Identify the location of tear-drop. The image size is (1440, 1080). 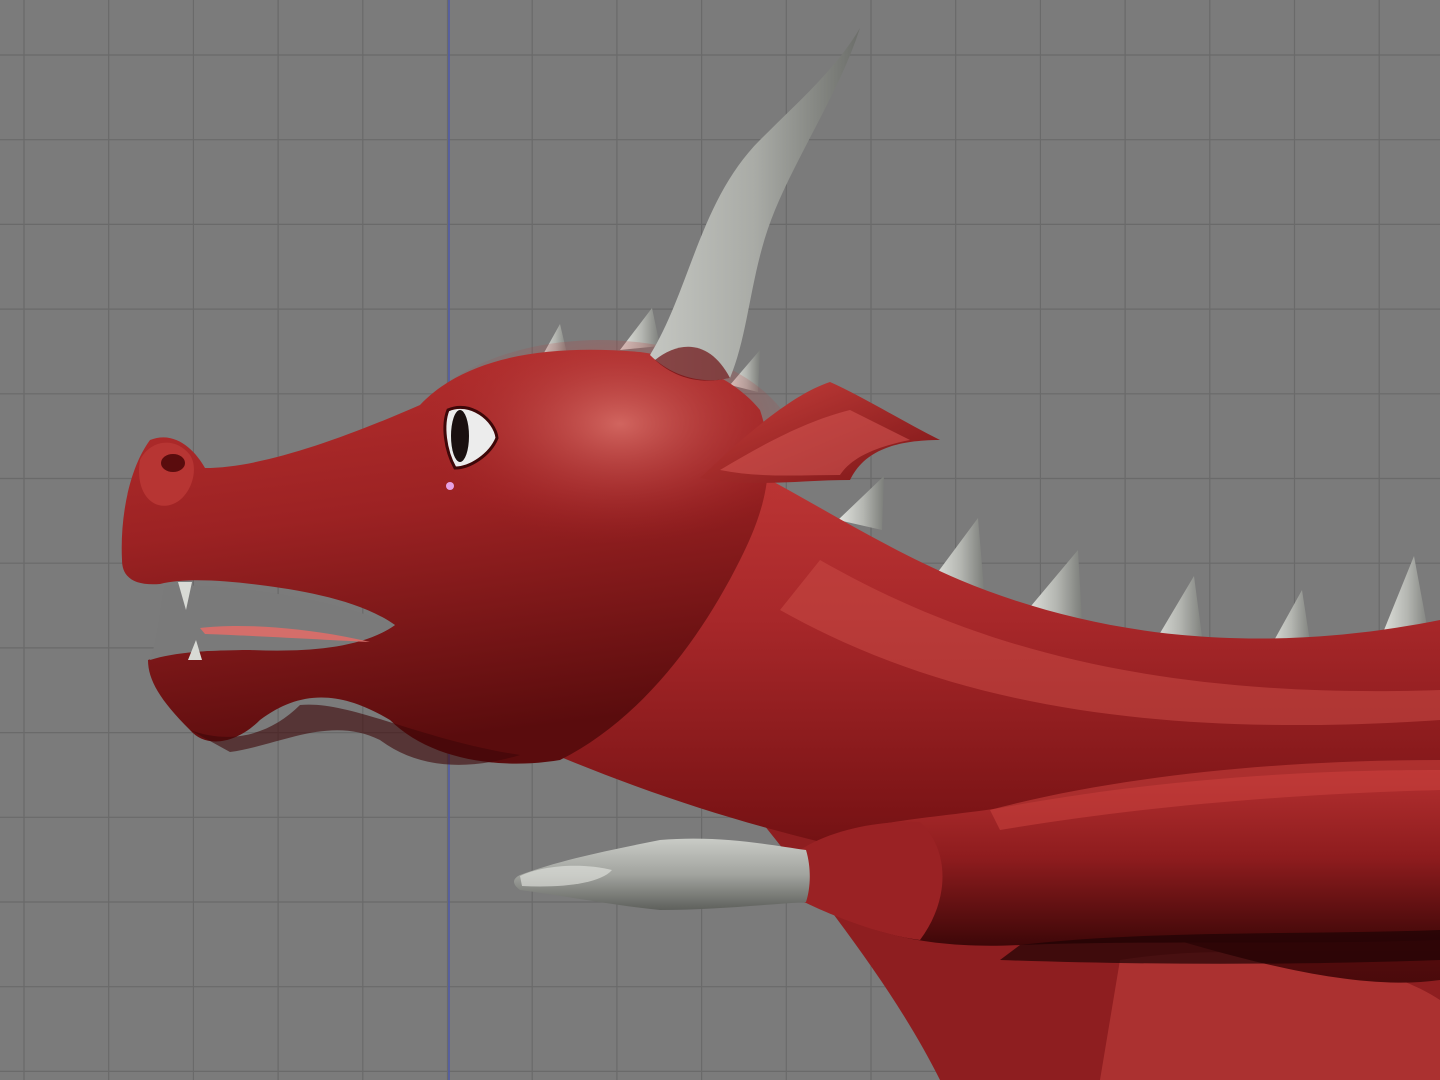
(450, 486).